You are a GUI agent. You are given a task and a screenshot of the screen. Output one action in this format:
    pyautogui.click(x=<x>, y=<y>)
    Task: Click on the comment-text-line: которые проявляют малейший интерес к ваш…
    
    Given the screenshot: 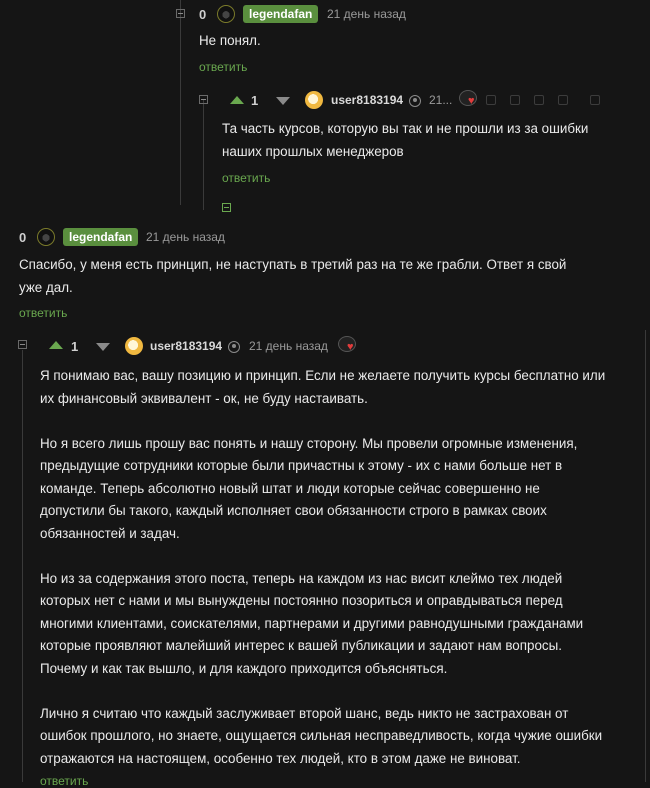 What is the action you would take?
    pyautogui.click(x=301, y=645)
    